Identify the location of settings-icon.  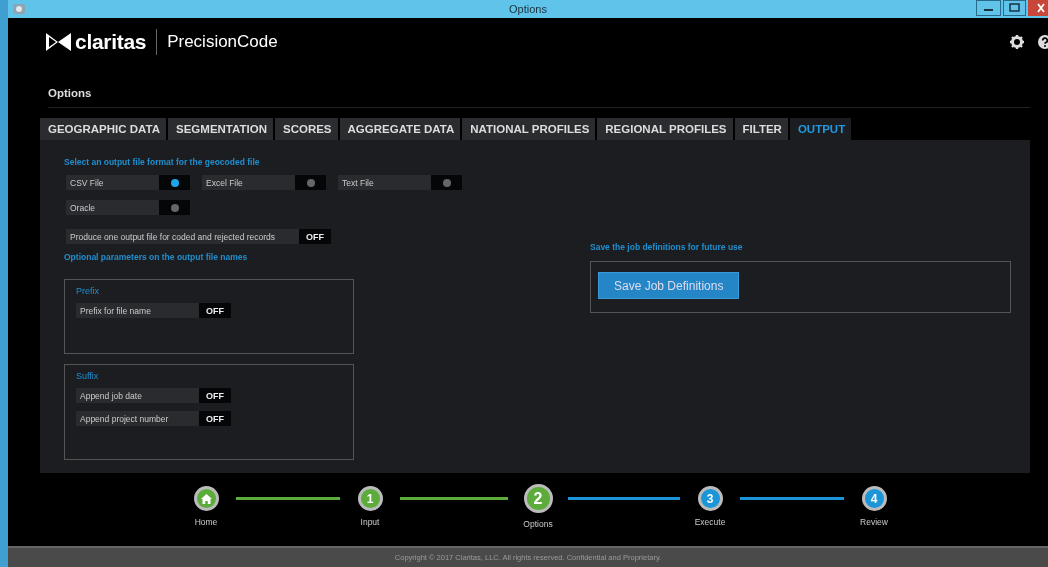
(1017, 42).